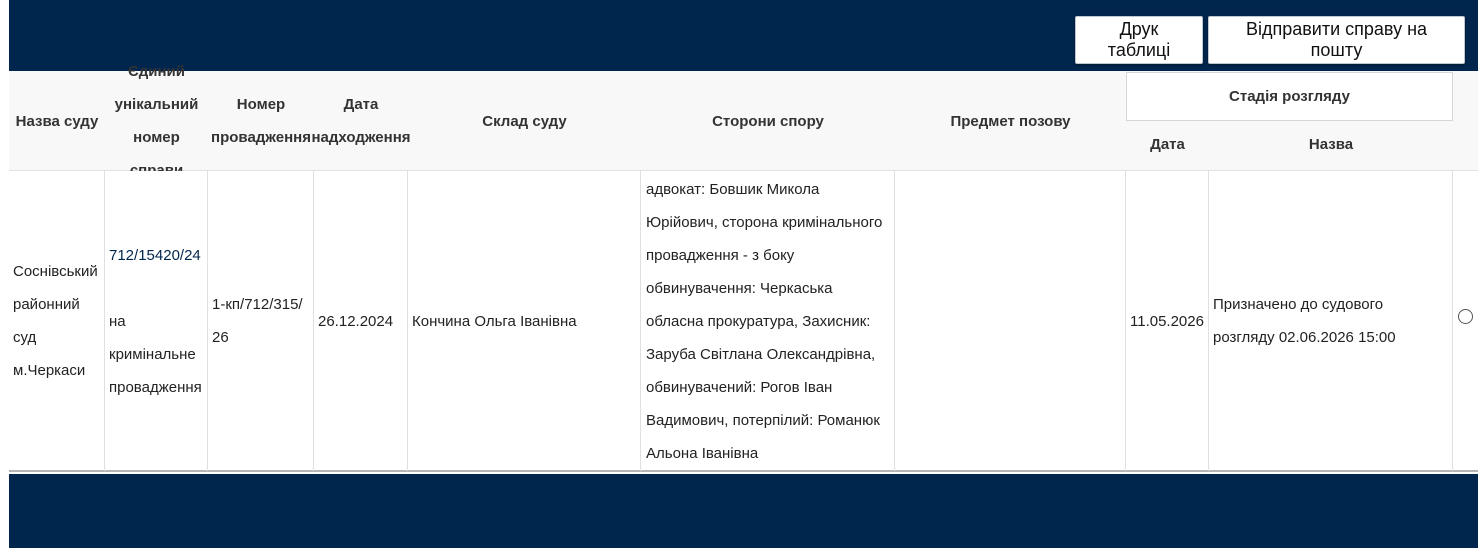 The width and height of the screenshot is (1478, 548). Describe the element at coordinates (261, 321) in the screenshot. I see `cell-proceeding-number: 1-кп/712/315/26` at that location.